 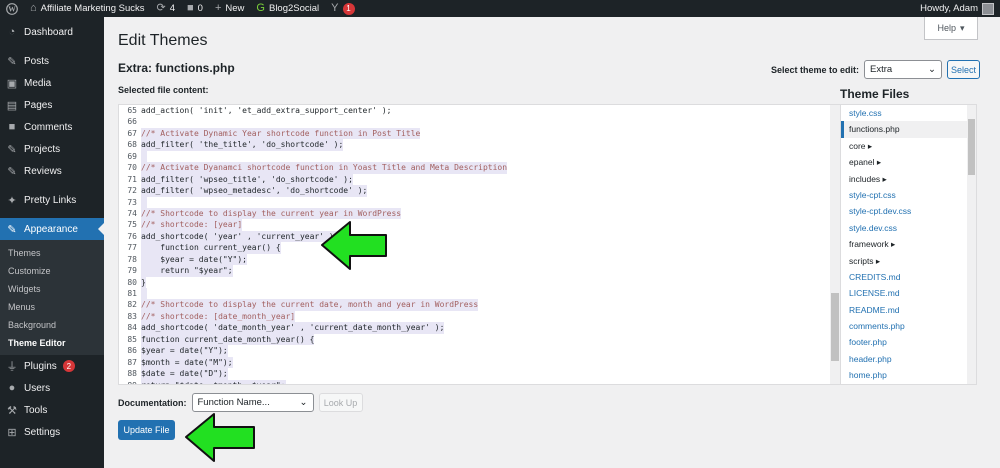 What do you see at coordinates (908, 375) in the screenshot?
I see `theme-file-item: home.php` at bounding box center [908, 375].